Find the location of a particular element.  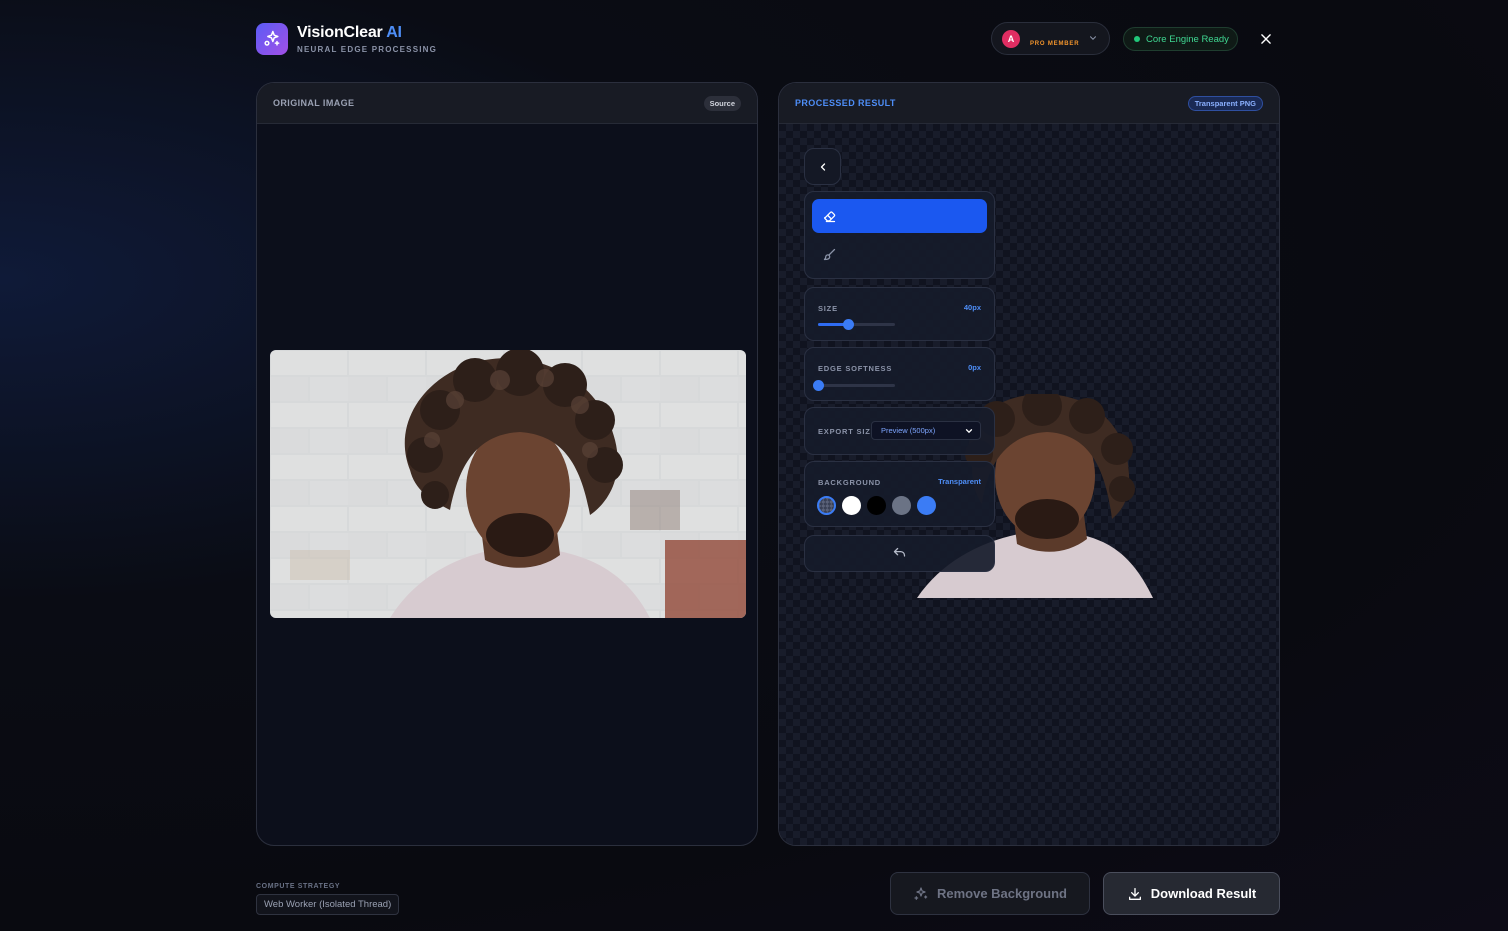

status-dot is located at coordinates (1137, 39).